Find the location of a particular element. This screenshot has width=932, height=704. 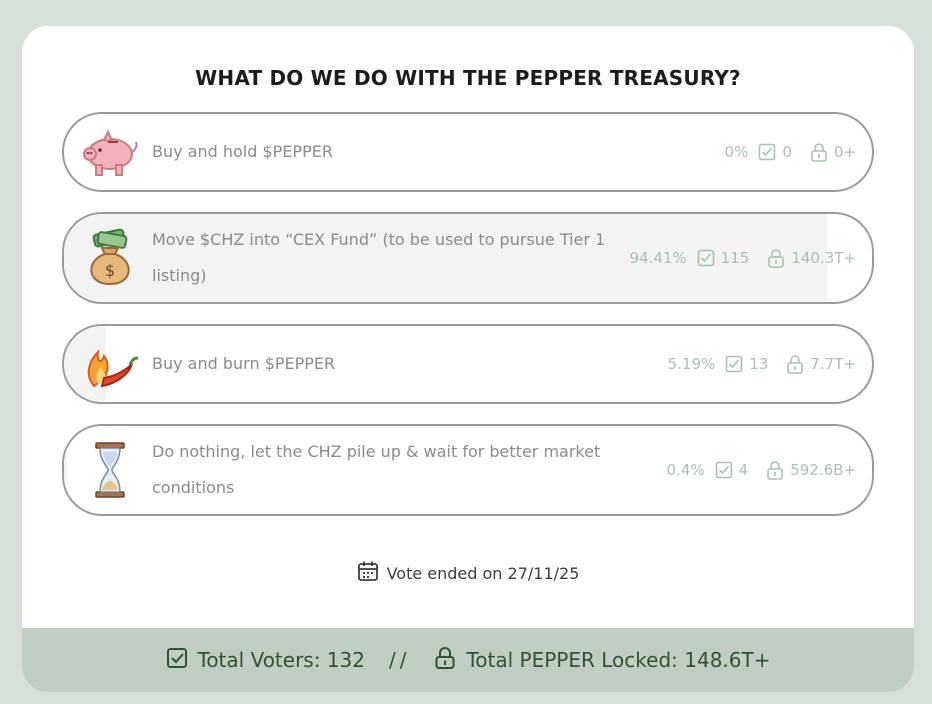

option-percent: 0.4% is located at coordinates (685, 470).